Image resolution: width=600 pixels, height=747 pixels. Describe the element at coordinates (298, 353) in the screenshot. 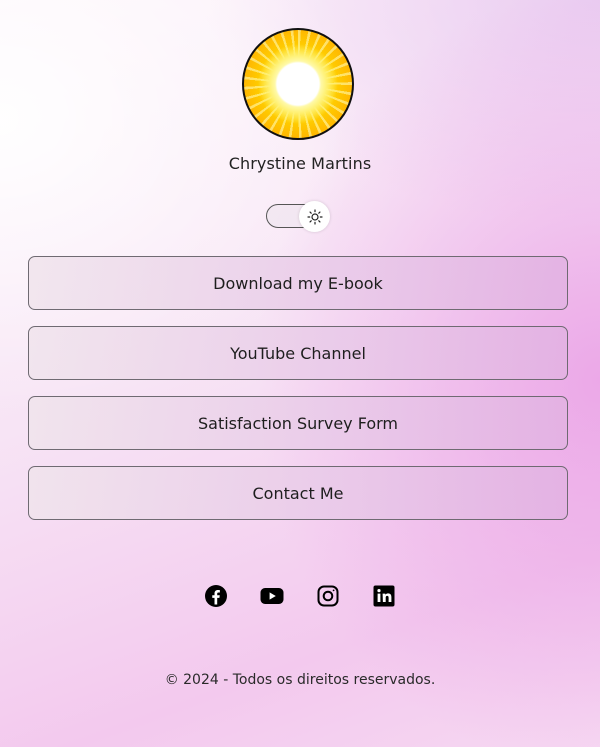

I see `youtube-channel-button: YouTube Channel` at that location.